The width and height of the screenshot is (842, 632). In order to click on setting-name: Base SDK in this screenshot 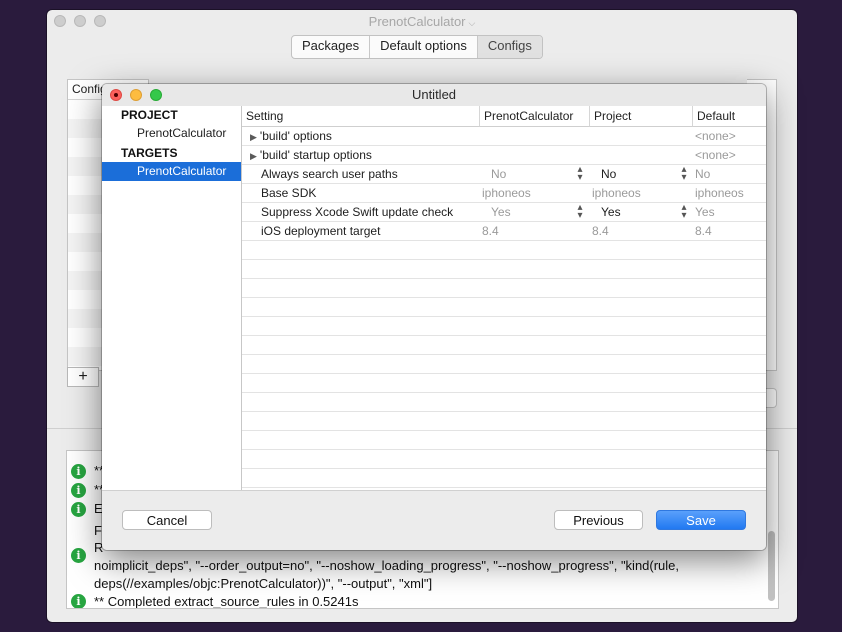, I will do `click(289, 193)`.